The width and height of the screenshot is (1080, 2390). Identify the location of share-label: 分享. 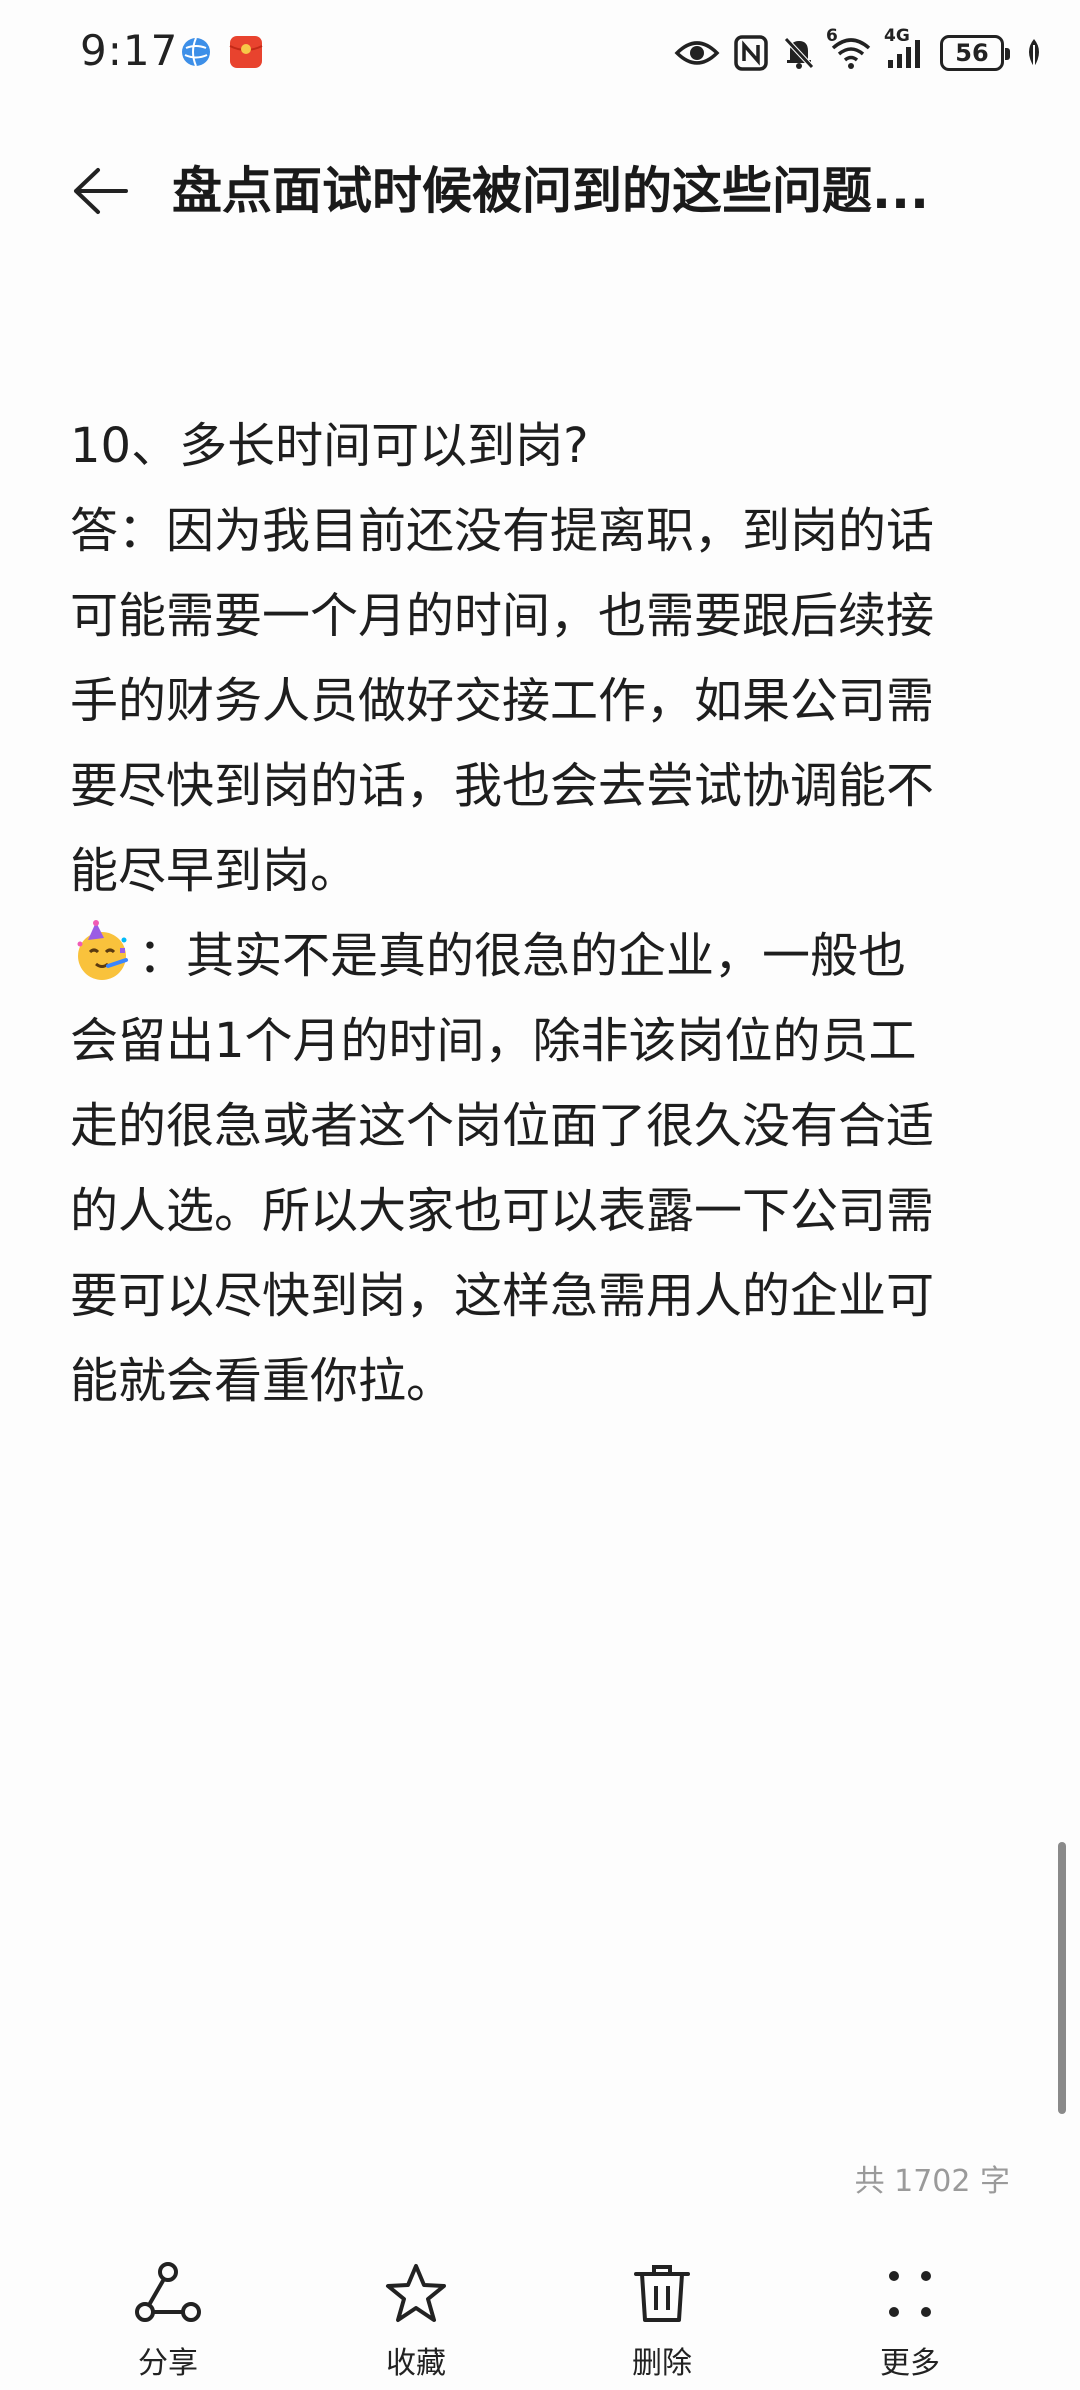
(168, 2363).